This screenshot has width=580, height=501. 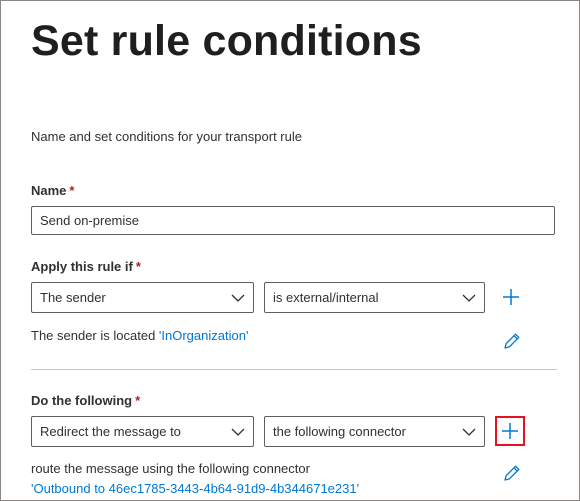 What do you see at coordinates (82, 266) in the screenshot?
I see `apply-rule-label-text: Apply this rule if` at bounding box center [82, 266].